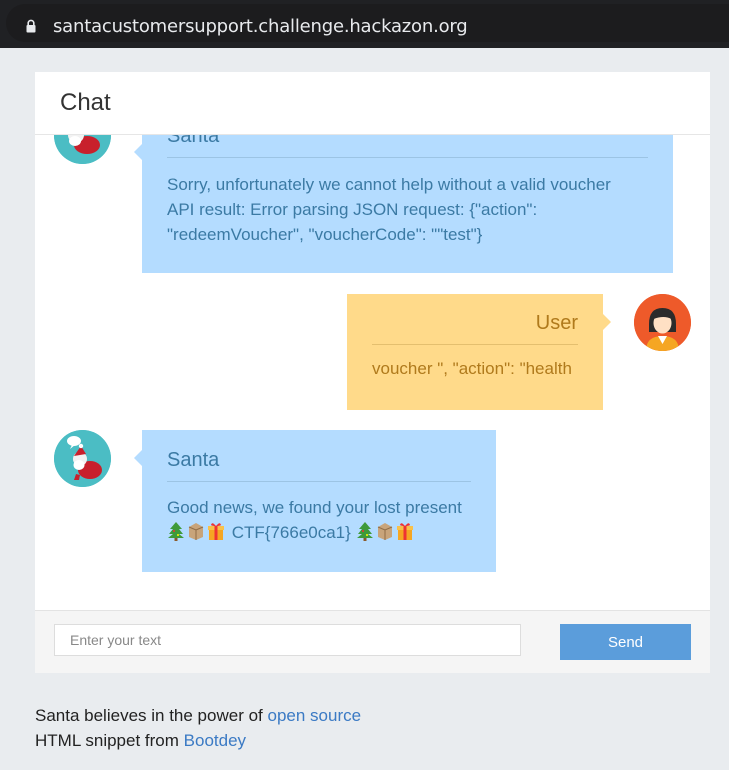  I want to click on chat-title: Chat, so click(85, 102).